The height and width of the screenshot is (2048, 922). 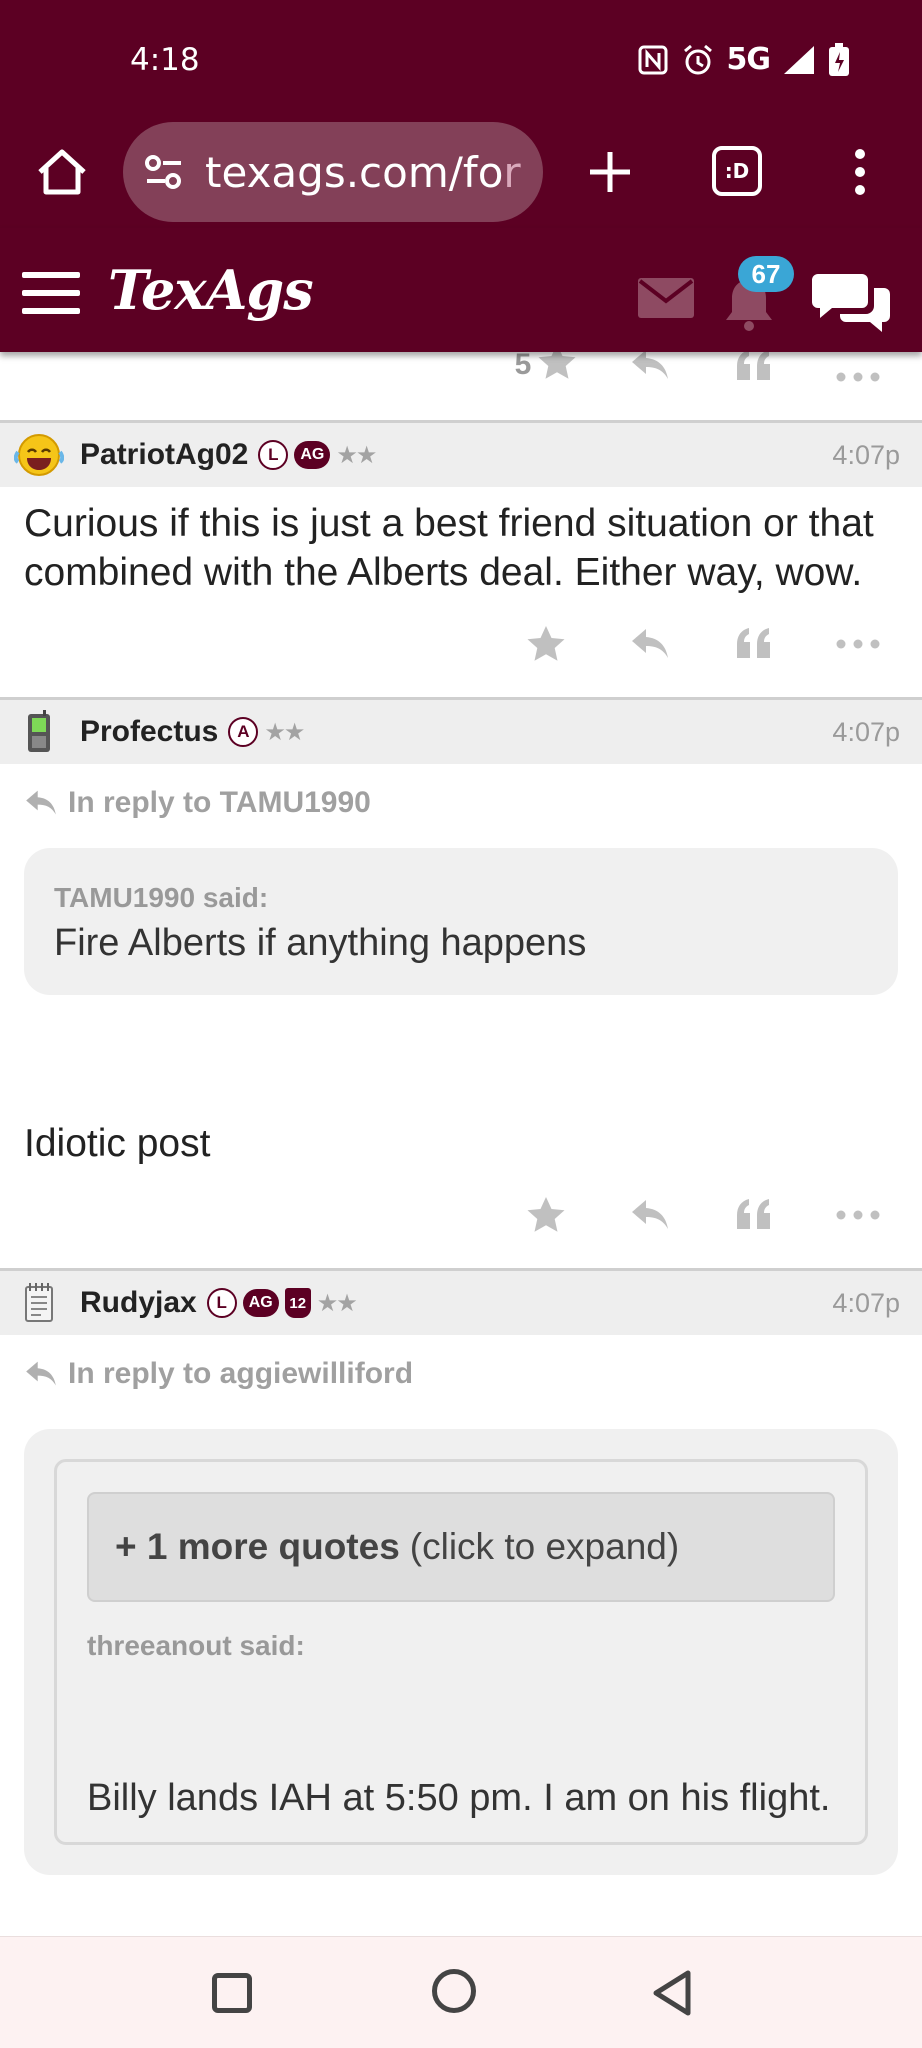 I want to click on tab-switcher-label: :D, so click(x=737, y=171).